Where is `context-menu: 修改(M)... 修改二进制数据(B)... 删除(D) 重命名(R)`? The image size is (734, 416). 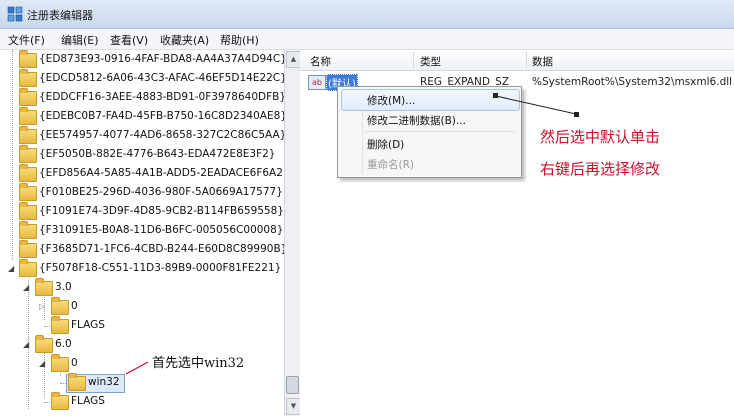 context-menu: 修改(M)... 修改二进制数据(B)... 删除(D) 重命名(R) is located at coordinates (429, 132).